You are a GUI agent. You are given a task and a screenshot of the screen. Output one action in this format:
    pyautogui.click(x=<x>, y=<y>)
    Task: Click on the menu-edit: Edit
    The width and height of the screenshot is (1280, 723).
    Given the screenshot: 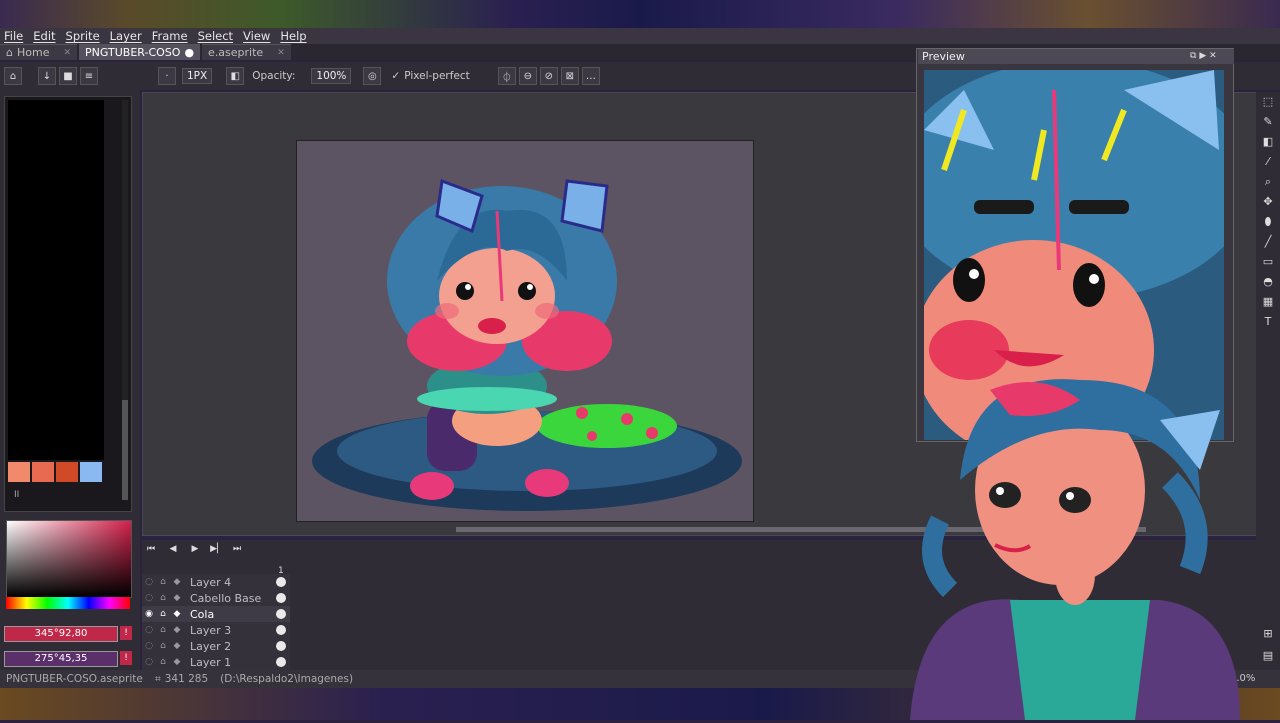 What is the action you would take?
    pyautogui.click(x=44, y=36)
    